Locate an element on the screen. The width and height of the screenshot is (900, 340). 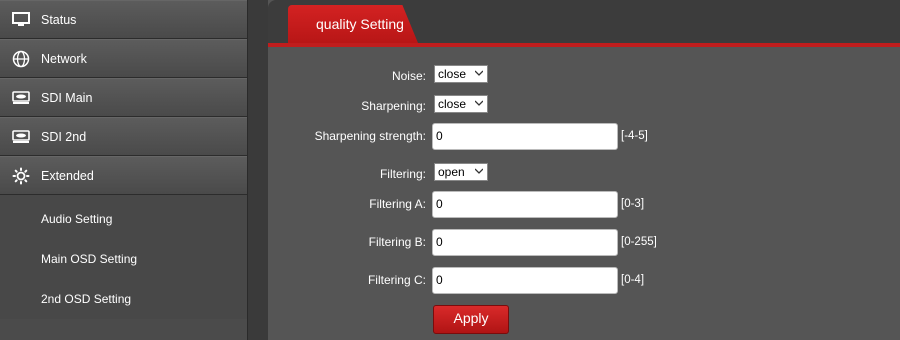
filtering-a-range: [0-3] is located at coordinates (633, 204).